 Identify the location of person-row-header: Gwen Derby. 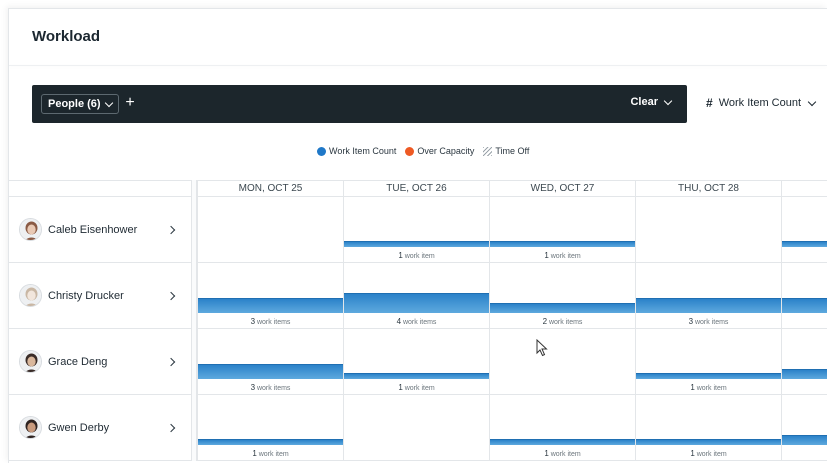
(100, 427).